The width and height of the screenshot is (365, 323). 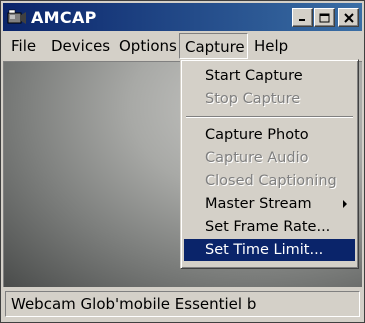 I want to click on menu-capture: Capture, so click(x=213, y=46).